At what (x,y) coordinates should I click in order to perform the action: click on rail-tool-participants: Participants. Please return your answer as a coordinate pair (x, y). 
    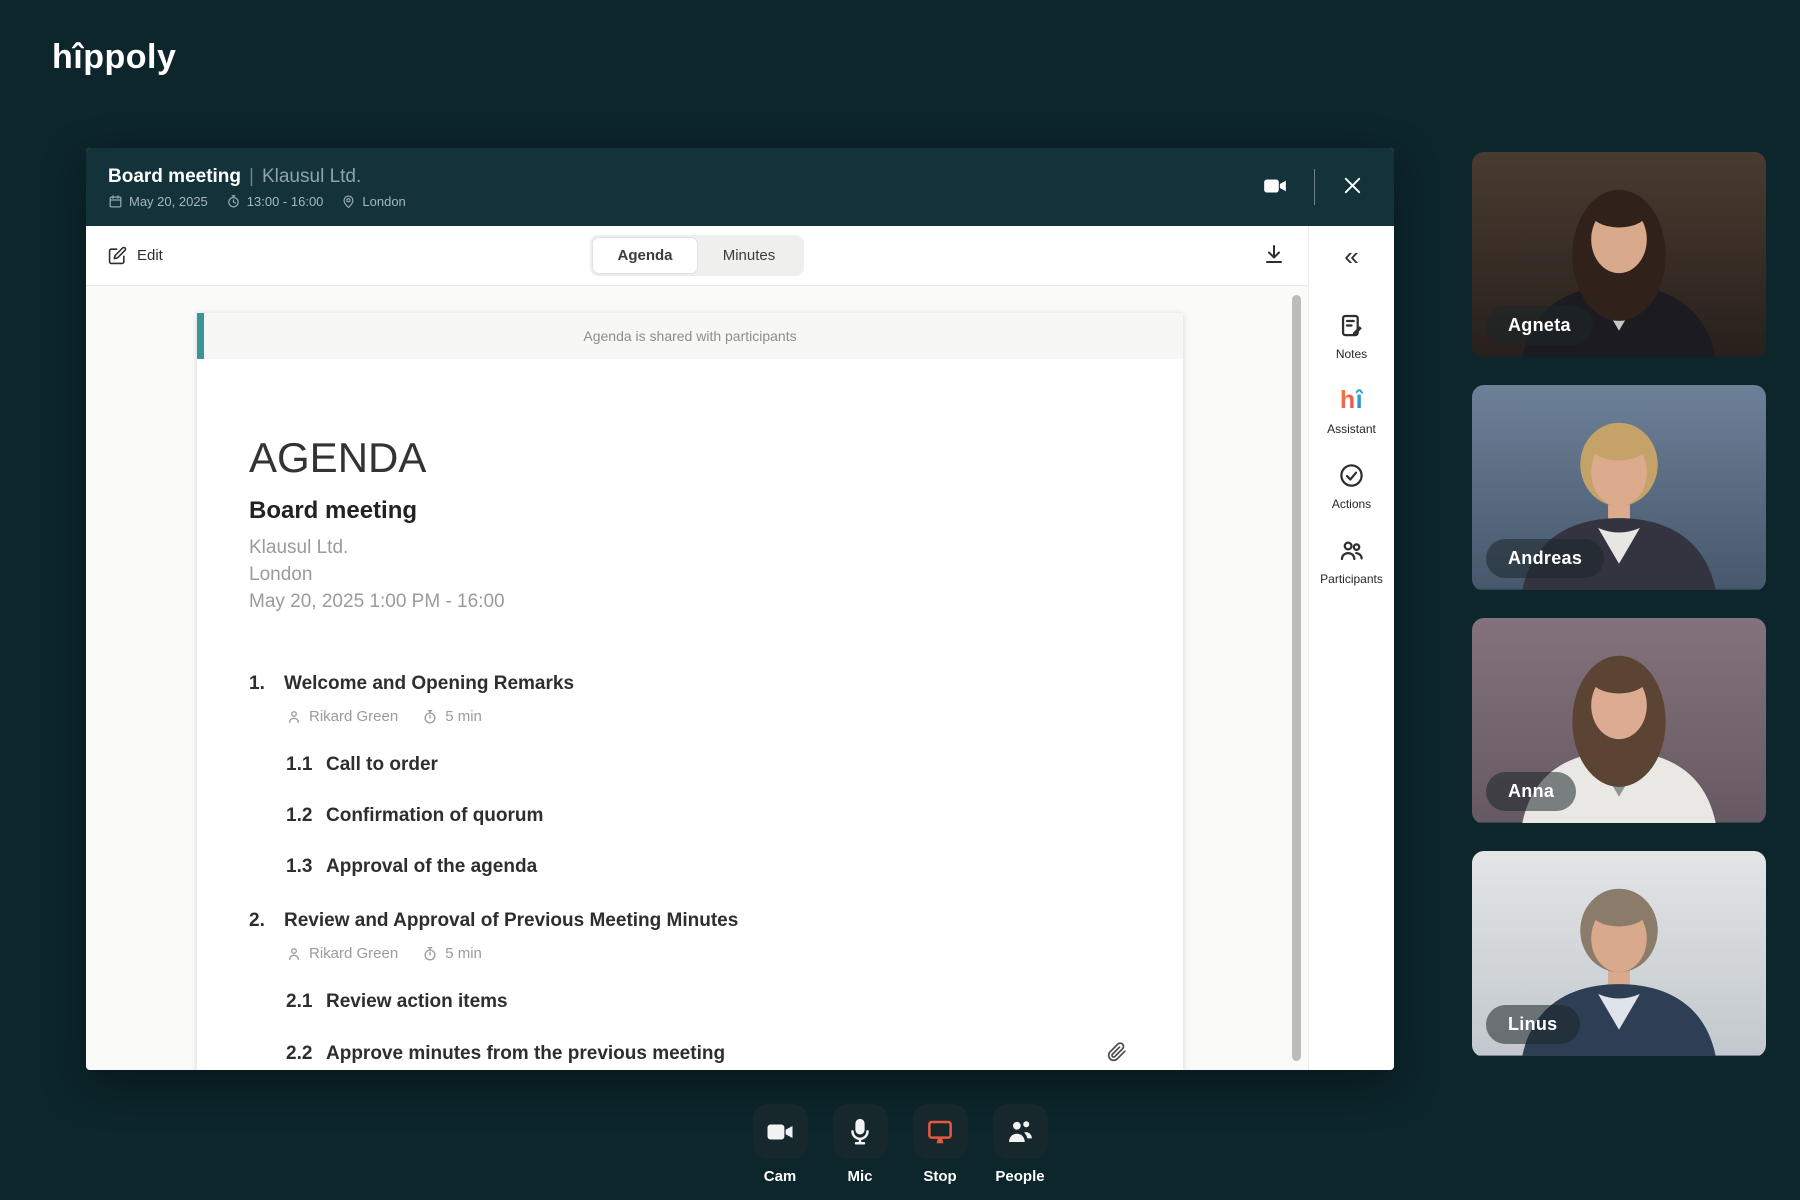
    Looking at the image, I should click on (1351, 561).